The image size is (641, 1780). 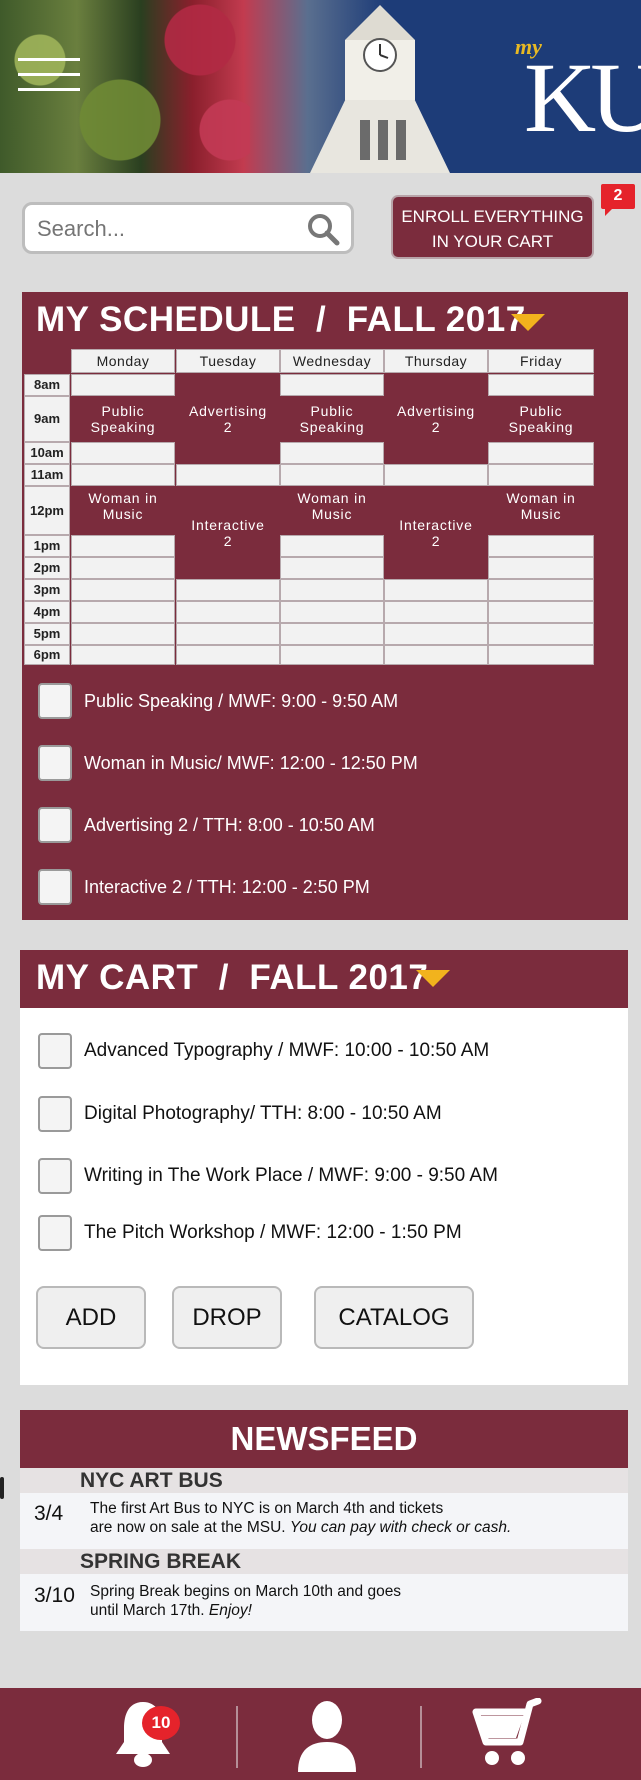 I want to click on news-text-plain: until March 17th., so click(x=149, y=1610).